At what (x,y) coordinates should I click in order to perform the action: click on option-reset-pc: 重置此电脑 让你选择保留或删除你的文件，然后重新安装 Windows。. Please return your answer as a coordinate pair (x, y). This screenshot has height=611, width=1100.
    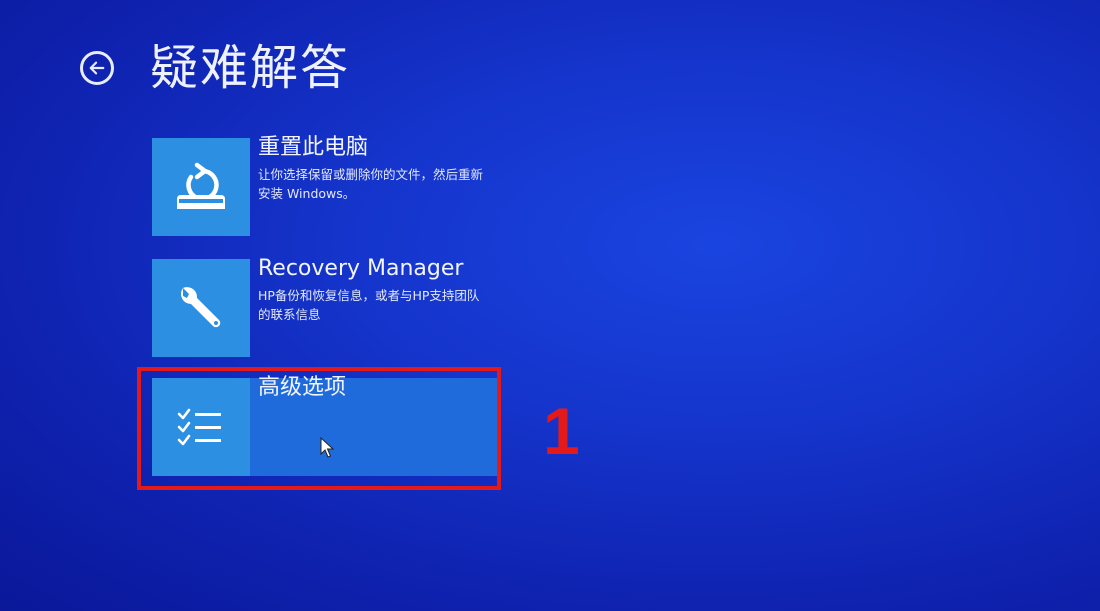
    Looking at the image, I should click on (322, 185).